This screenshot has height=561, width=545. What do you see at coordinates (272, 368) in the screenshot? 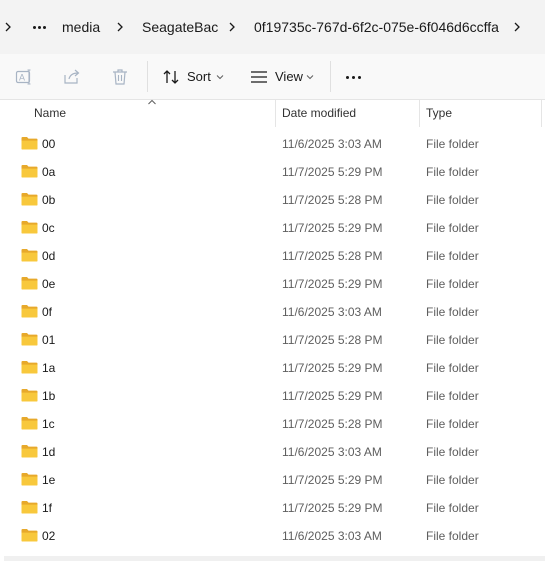
I see `list-item: 1a 11/7/2025 5:29 PM File folder` at bounding box center [272, 368].